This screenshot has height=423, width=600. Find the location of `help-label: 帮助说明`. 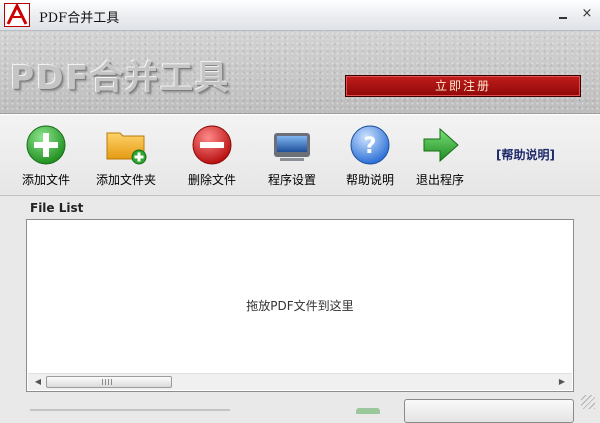

help-label: 帮助说明 is located at coordinates (369, 180).